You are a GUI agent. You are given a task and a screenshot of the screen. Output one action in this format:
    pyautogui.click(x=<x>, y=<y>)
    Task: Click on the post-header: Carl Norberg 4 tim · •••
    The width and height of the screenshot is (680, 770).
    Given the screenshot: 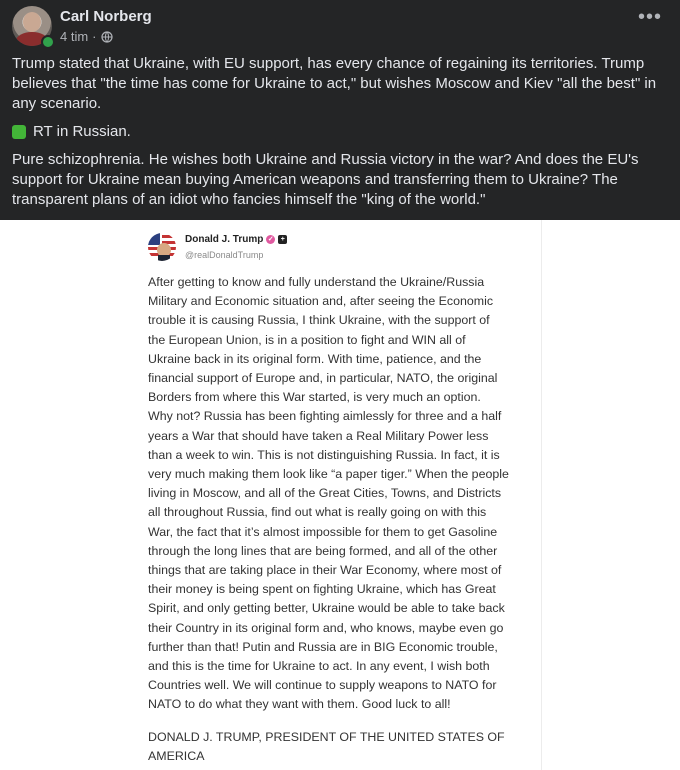 What is the action you would take?
    pyautogui.click(x=340, y=25)
    